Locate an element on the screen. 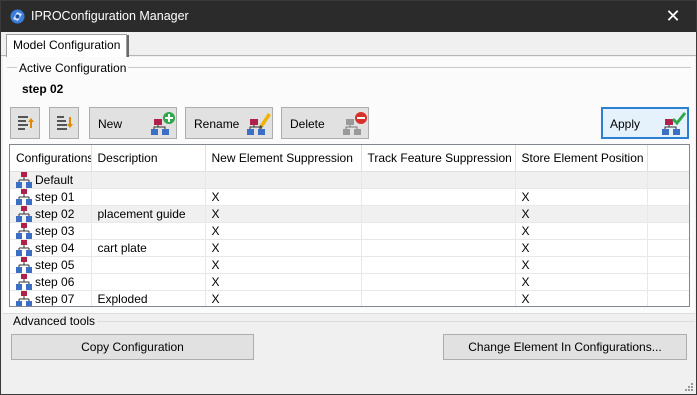 This screenshot has height=395, width=697. configuration-name: step 06 is located at coordinates (53, 281).